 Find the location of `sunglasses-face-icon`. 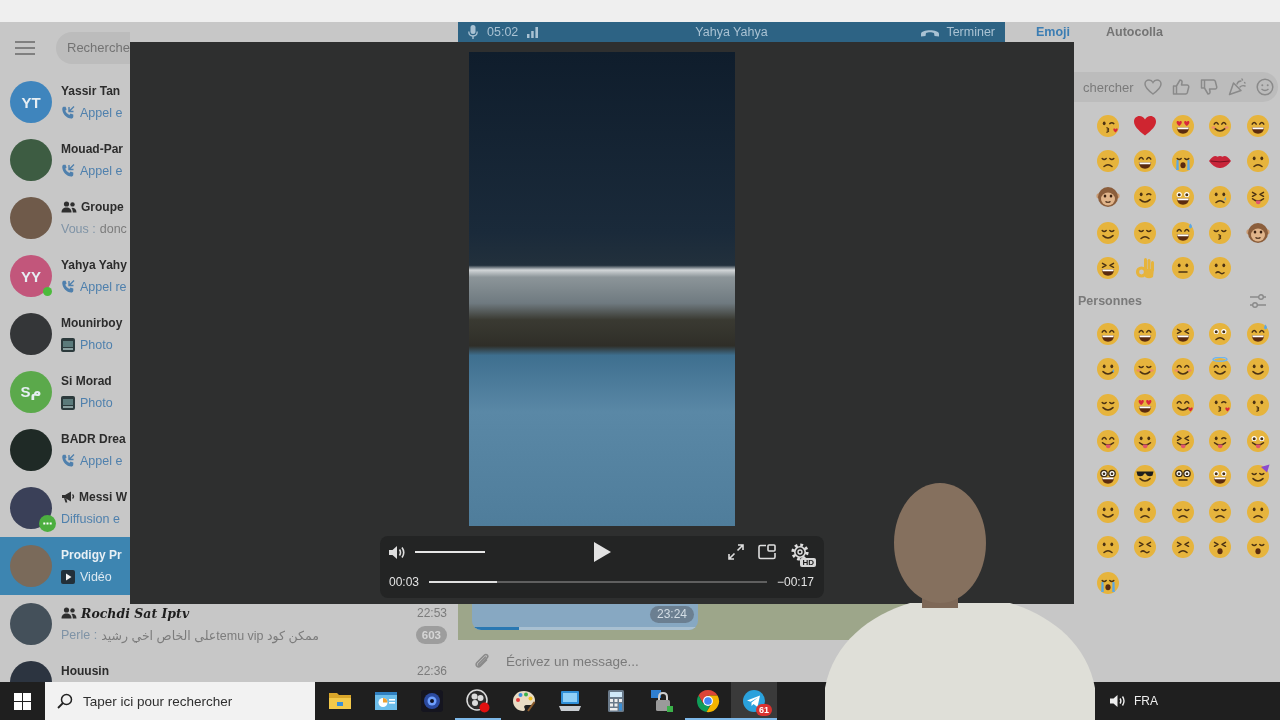

sunglasses-face-icon is located at coordinates (1145, 476).